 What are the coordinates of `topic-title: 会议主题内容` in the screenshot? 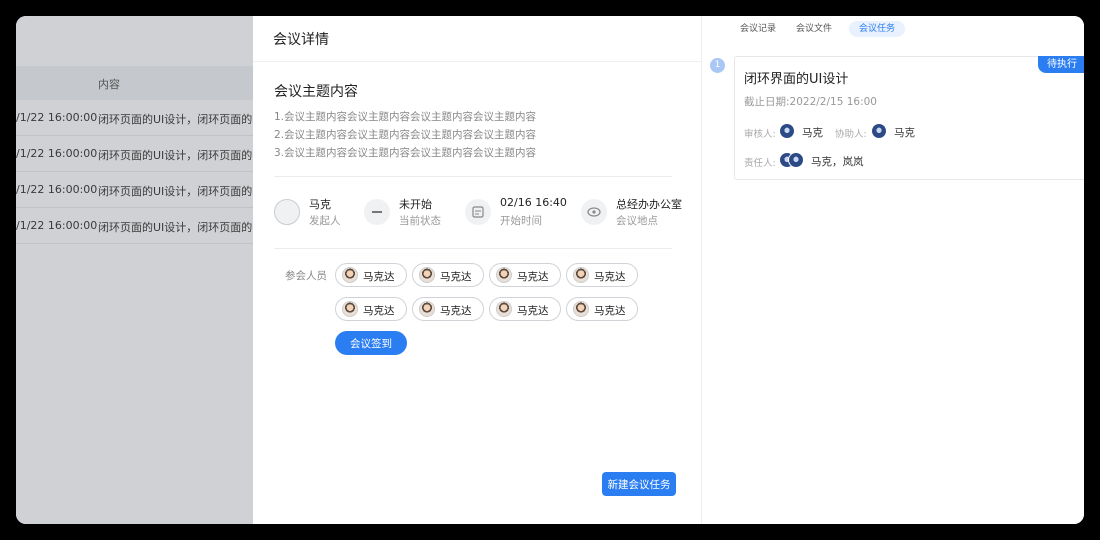 It's located at (316, 92).